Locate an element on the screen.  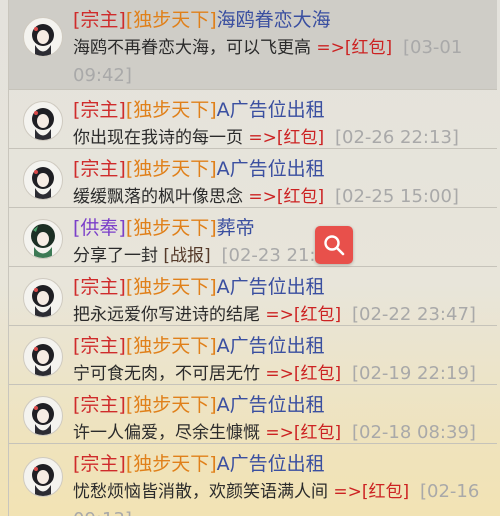
timestamp: [02-19 22:19] is located at coordinates (413, 373).